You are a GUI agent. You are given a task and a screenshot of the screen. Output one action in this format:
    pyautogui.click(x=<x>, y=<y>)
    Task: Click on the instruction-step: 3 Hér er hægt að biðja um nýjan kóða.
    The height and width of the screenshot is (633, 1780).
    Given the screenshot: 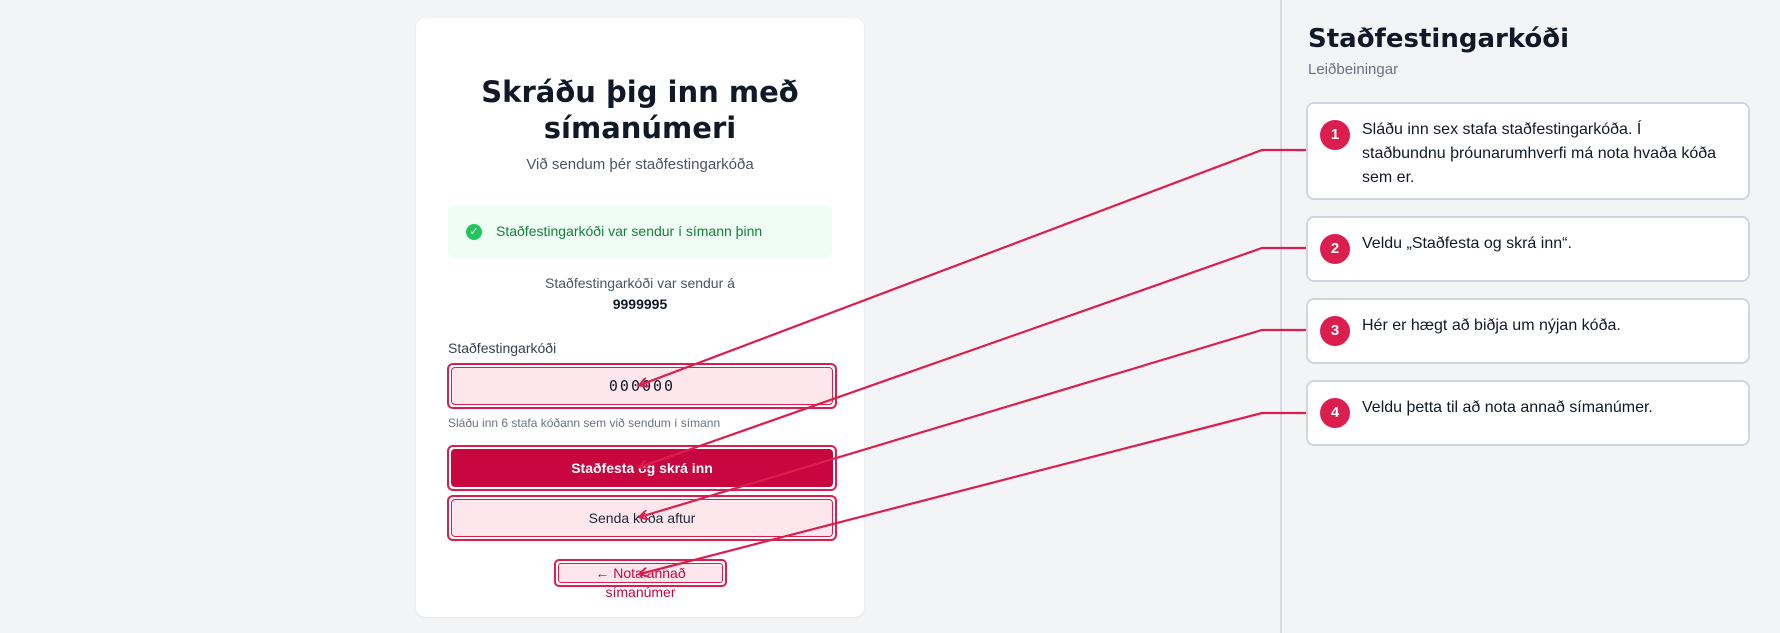 What is the action you would take?
    pyautogui.click(x=1528, y=331)
    